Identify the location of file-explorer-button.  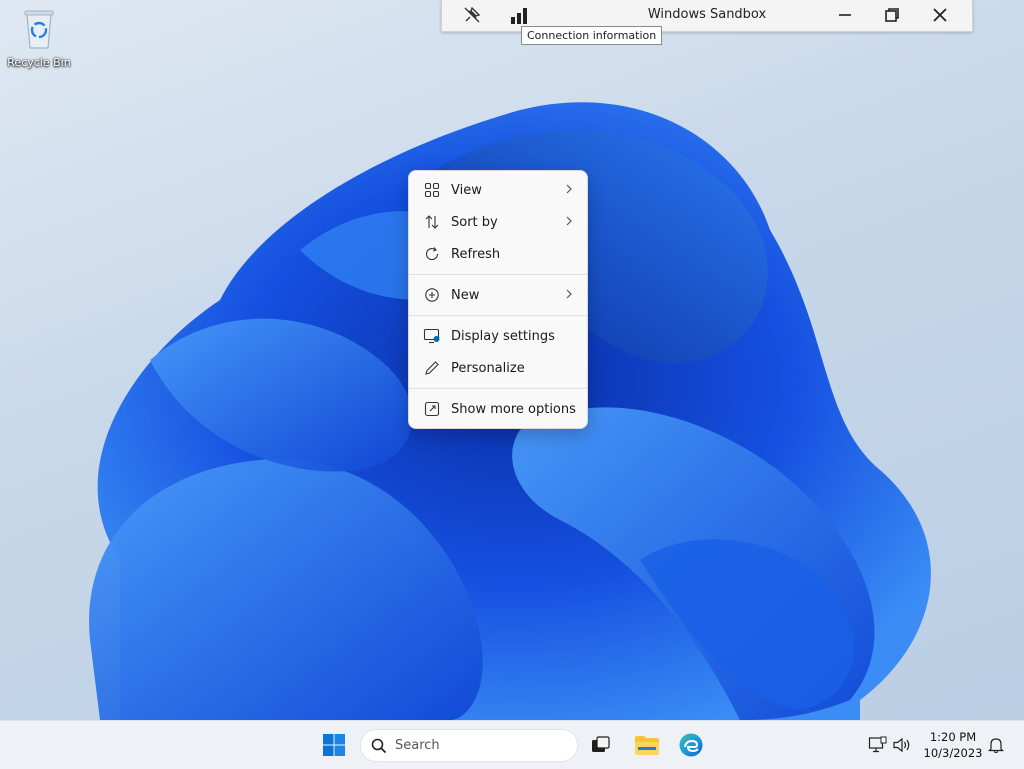
(647, 745).